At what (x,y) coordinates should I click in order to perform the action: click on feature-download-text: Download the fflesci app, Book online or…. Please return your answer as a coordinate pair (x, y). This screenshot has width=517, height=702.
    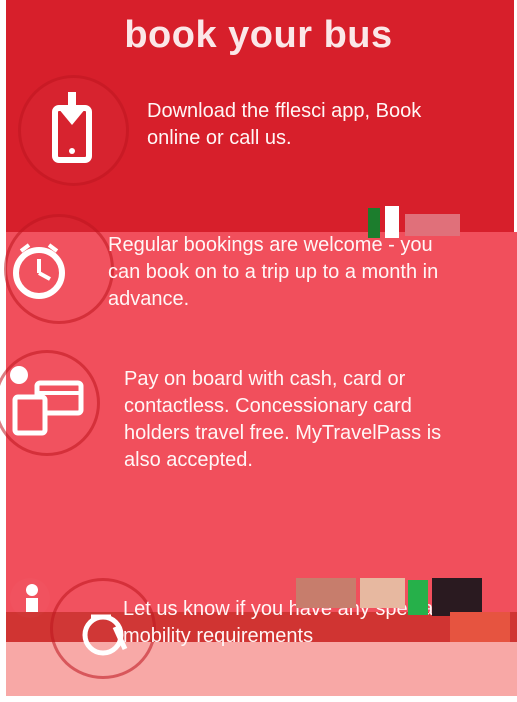
    Looking at the image, I should click on (284, 124).